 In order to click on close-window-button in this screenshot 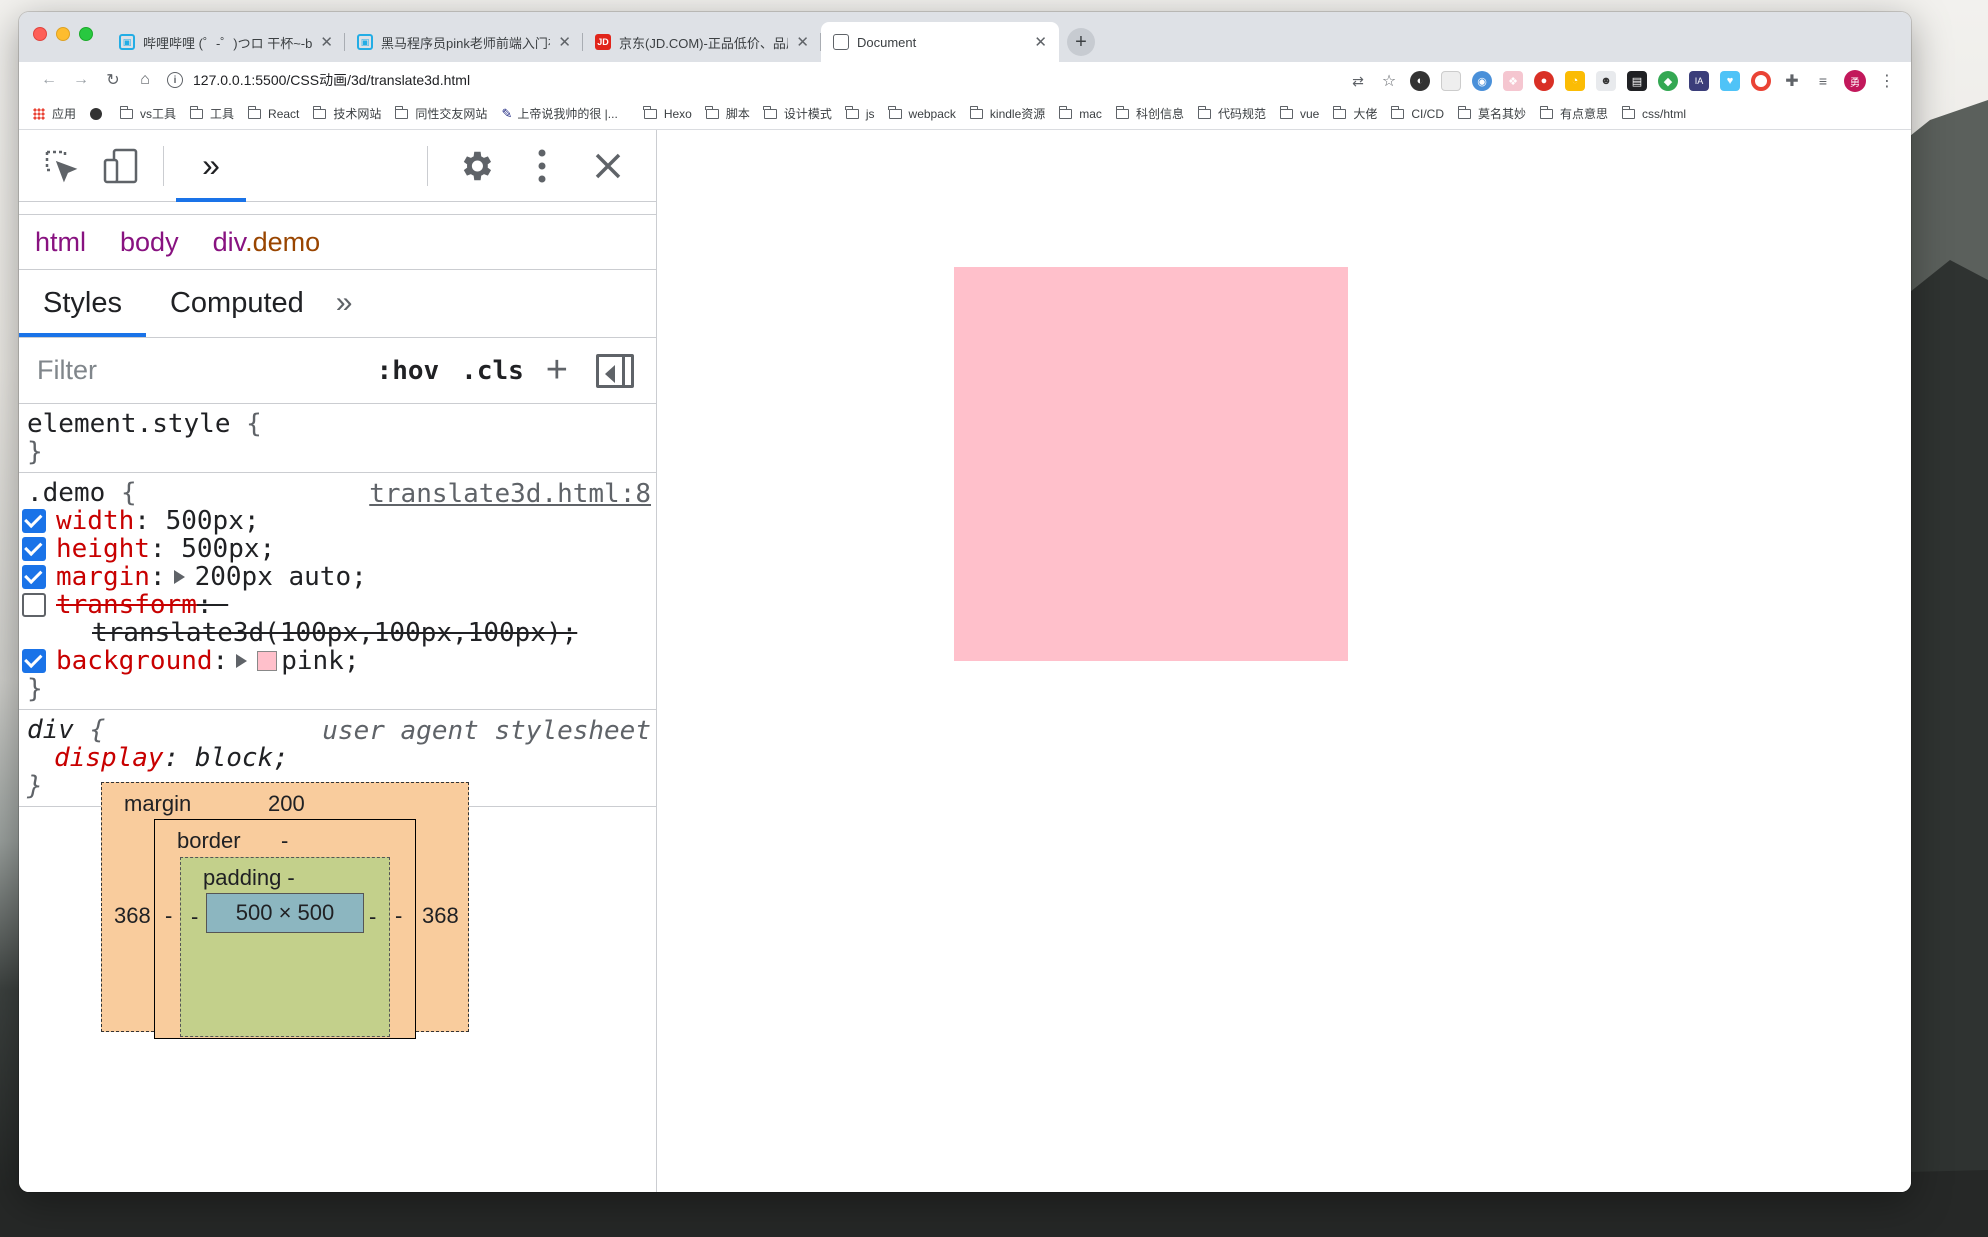, I will do `click(40, 34)`.